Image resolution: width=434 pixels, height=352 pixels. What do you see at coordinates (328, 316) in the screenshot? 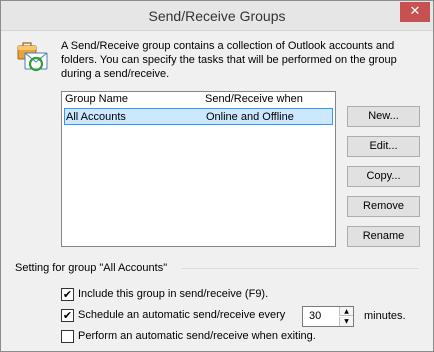
I see `minutes-stepper: 30 ▲ ▼` at bounding box center [328, 316].